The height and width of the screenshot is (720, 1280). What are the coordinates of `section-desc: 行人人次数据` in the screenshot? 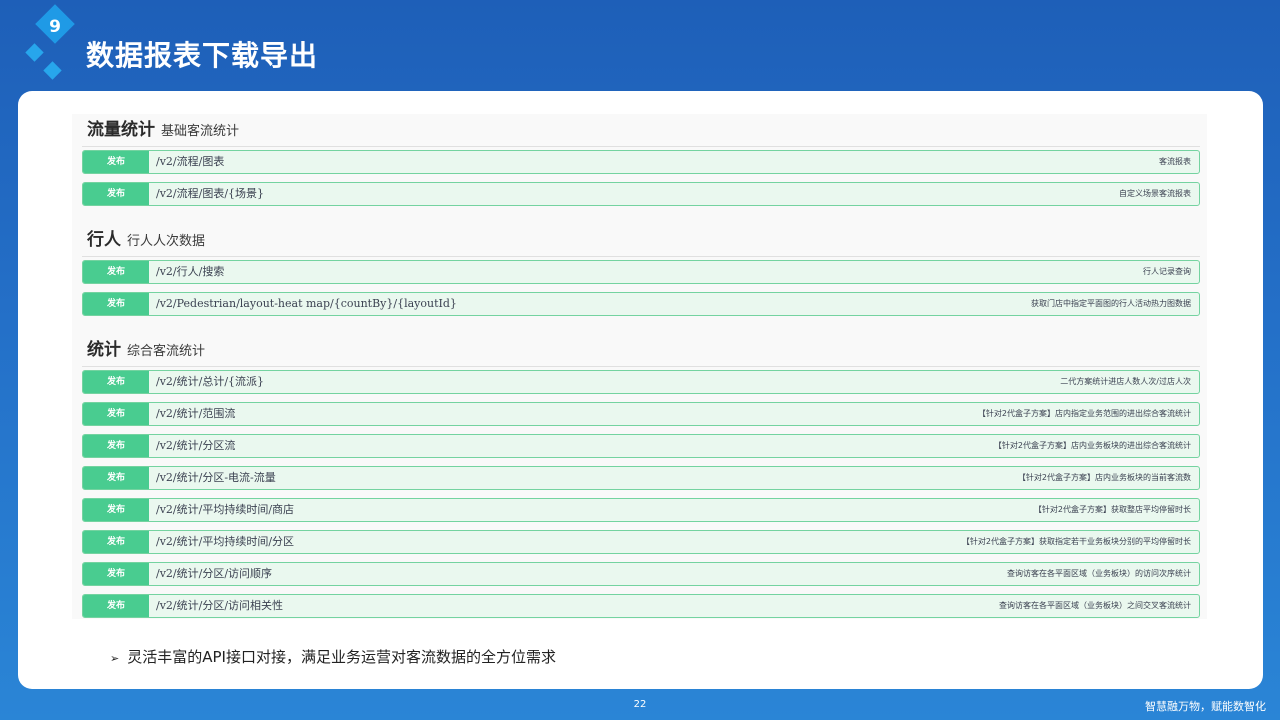 It's located at (166, 241).